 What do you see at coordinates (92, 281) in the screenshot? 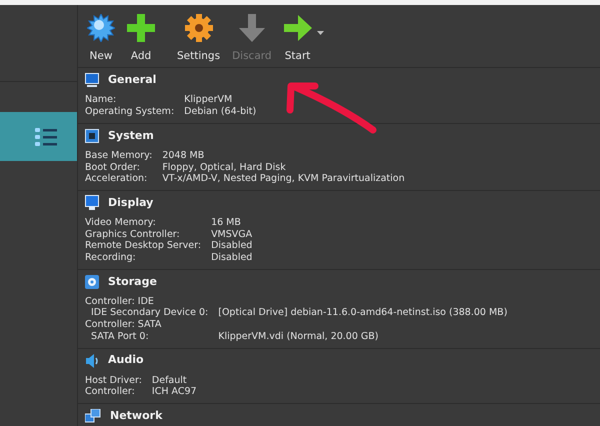
I see `disk-icon` at bounding box center [92, 281].